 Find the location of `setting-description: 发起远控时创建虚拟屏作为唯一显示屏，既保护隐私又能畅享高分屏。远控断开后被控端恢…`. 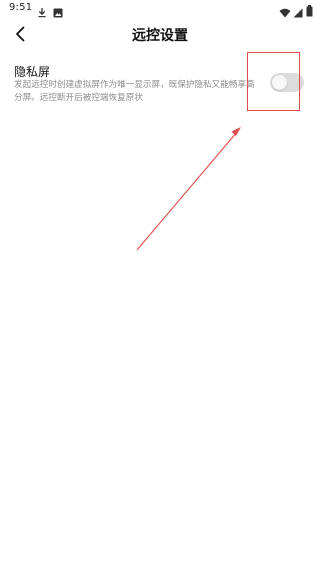

setting-description: 发起远控时创建虚拟屏作为唯一显示屏，既保护隐私又能畅享高分屏。远控断开后被控端恢… is located at coordinates (134, 91).